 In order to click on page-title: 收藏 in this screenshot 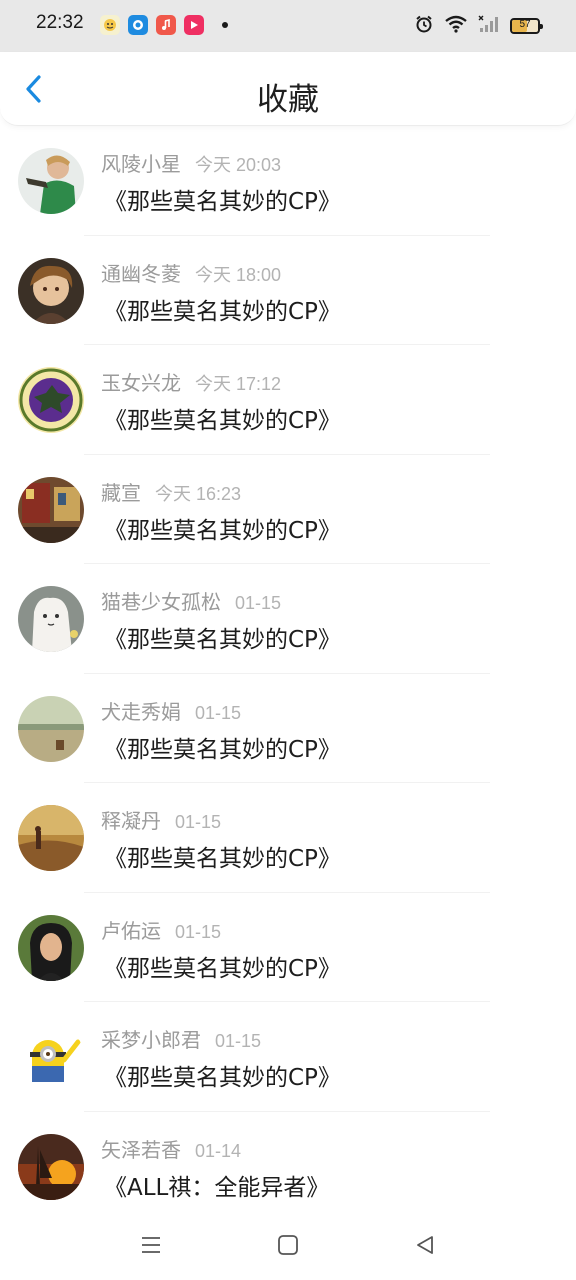, I will do `click(288, 100)`.